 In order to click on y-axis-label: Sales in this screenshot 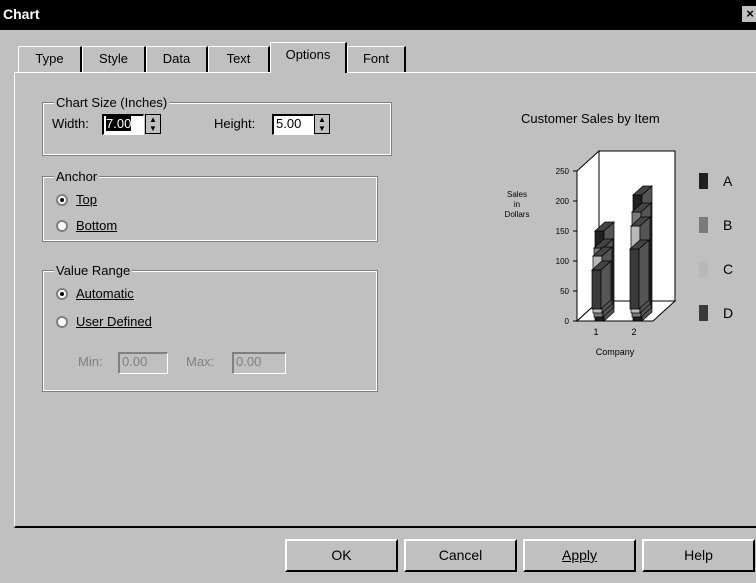, I will do `click(517, 194)`.